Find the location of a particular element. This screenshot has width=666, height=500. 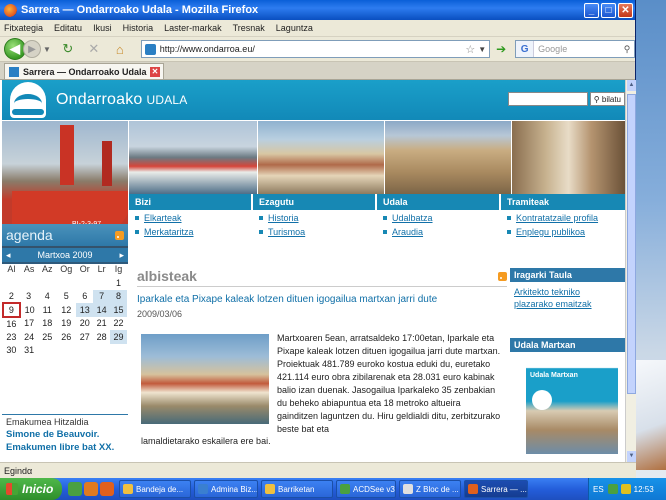

calendar-day: 22 is located at coordinates (118, 324).